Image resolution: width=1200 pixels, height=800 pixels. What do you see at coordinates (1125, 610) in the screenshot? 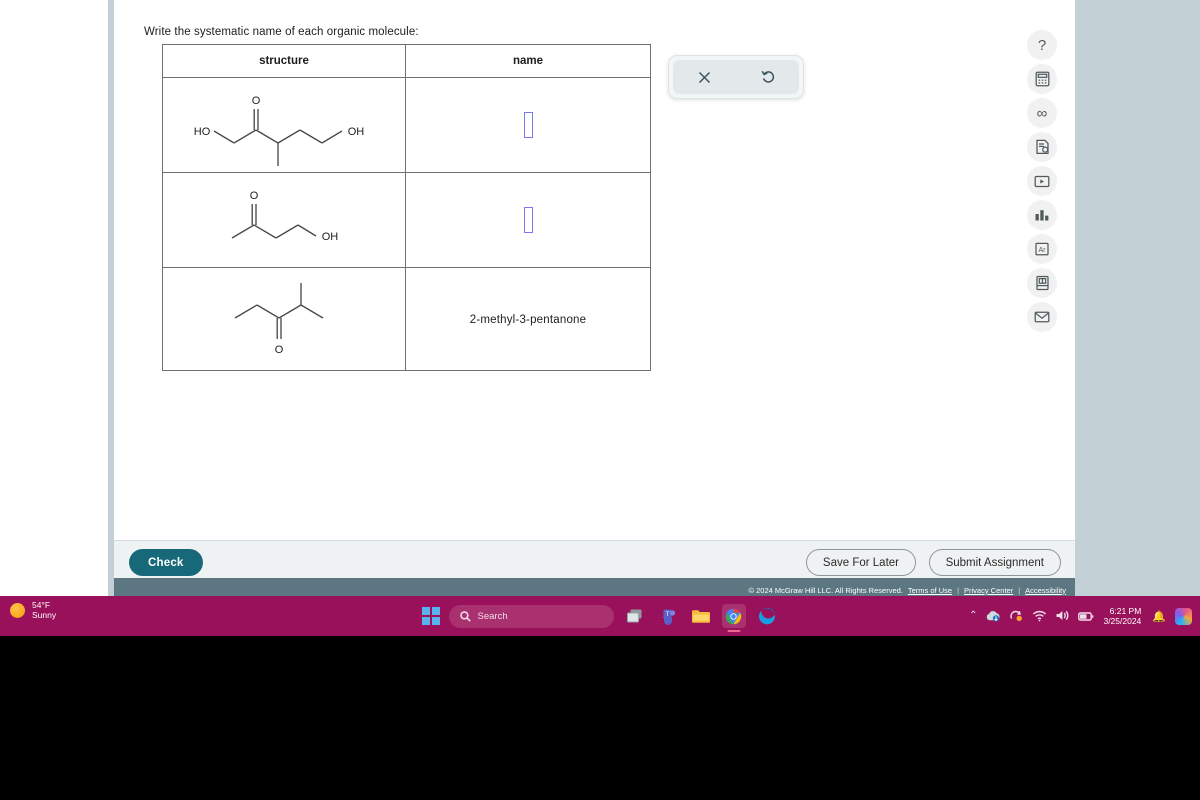
I see `clock-time: 6:21 PM` at bounding box center [1125, 610].